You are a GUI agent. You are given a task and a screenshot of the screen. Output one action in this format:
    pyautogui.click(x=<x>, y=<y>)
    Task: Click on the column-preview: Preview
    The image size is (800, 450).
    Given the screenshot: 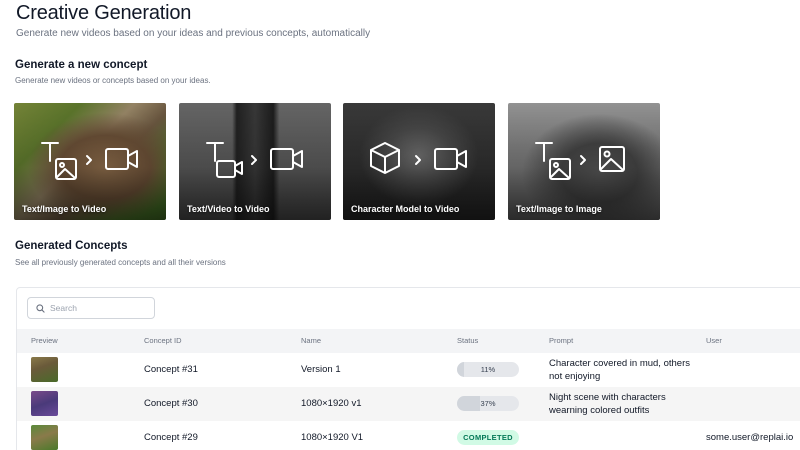 What is the action you would take?
    pyautogui.click(x=44, y=340)
    